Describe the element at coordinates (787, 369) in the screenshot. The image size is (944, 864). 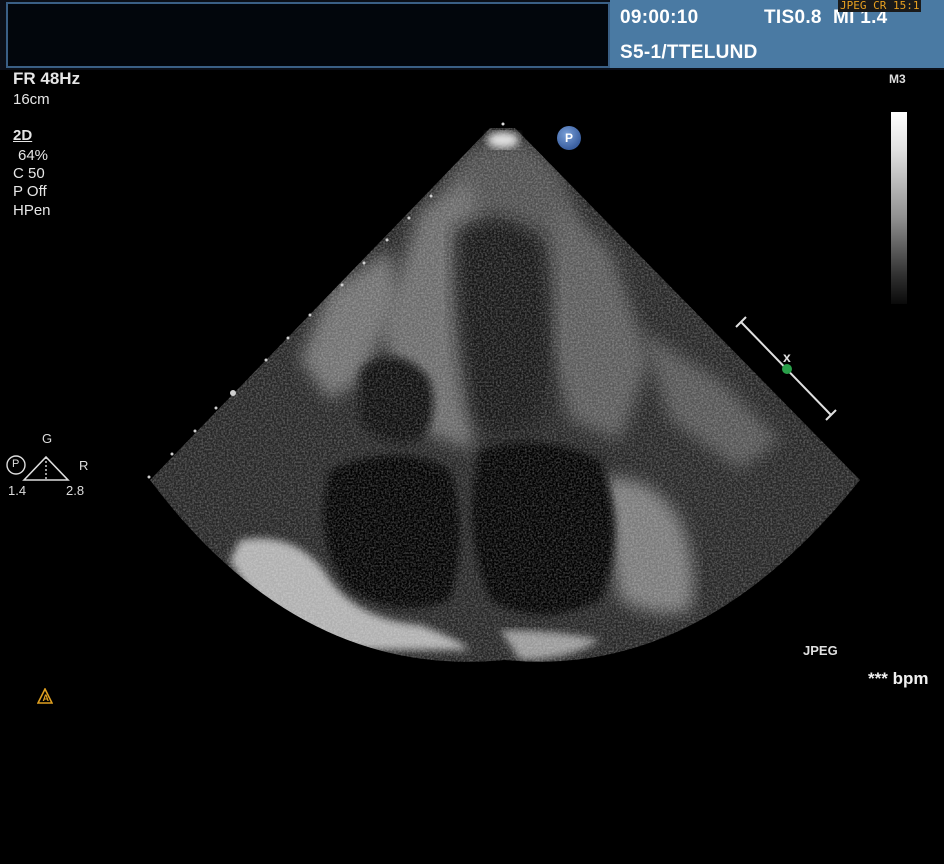
I see `caliper-dot` at that location.